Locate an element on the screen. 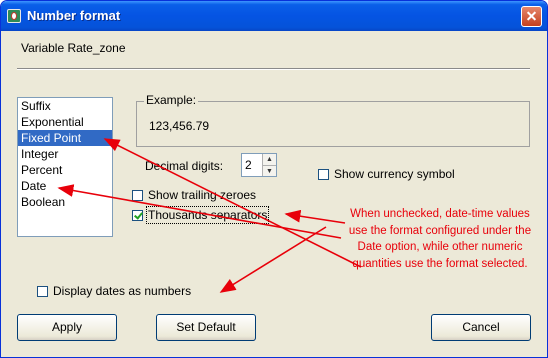  arrow-to-date is located at coordinates (199, 211).